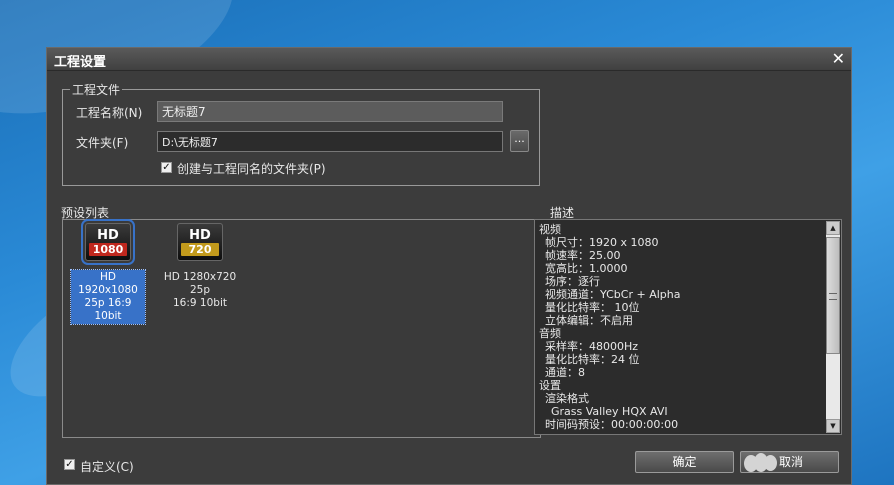 The width and height of the screenshot is (894, 485). Describe the element at coordinates (550, 229) in the screenshot. I see `description-line: 视频` at that location.